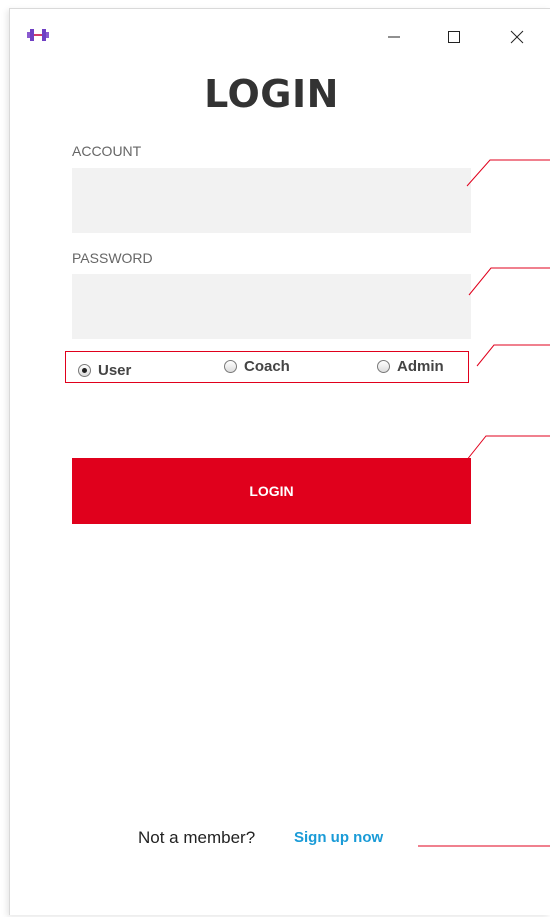 This screenshot has width=550, height=917. Describe the element at coordinates (267, 366) in the screenshot. I see `role-label-coach: Coach` at that location.